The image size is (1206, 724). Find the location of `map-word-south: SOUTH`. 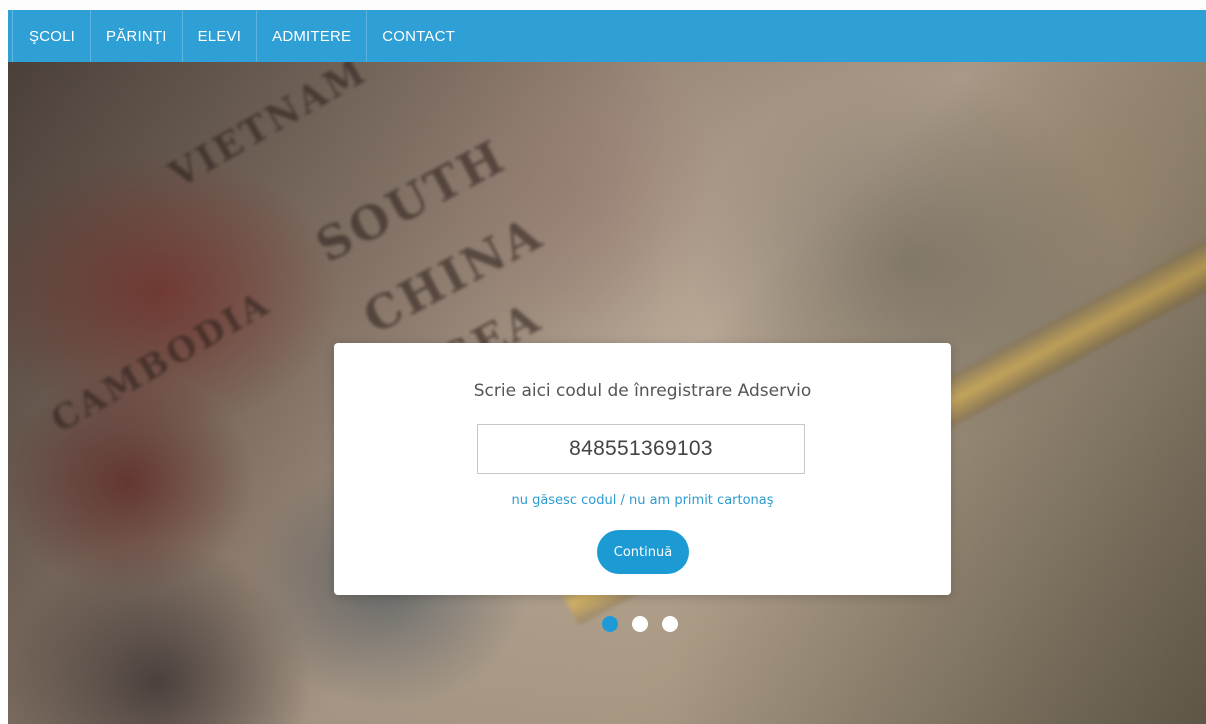

map-word-south: SOUTH is located at coordinates (411, 201).